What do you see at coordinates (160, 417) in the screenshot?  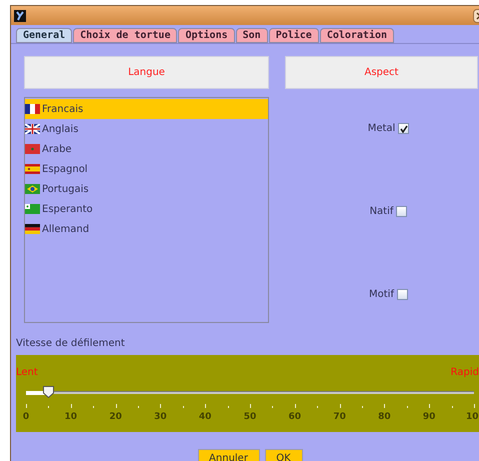 I see `tick-label: 30` at bounding box center [160, 417].